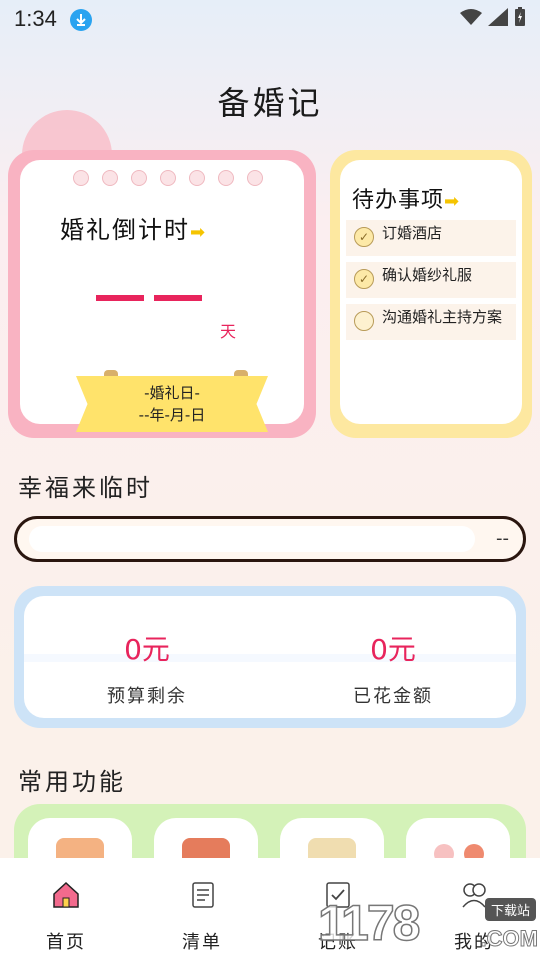  I want to click on status-icons, so click(493, 17).